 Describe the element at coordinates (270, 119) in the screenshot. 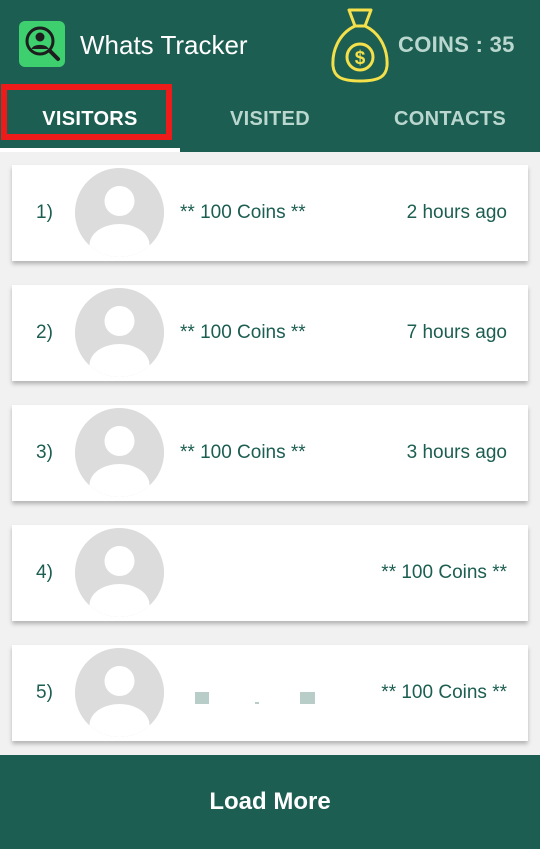

I see `tab-visited: VISITED` at that location.